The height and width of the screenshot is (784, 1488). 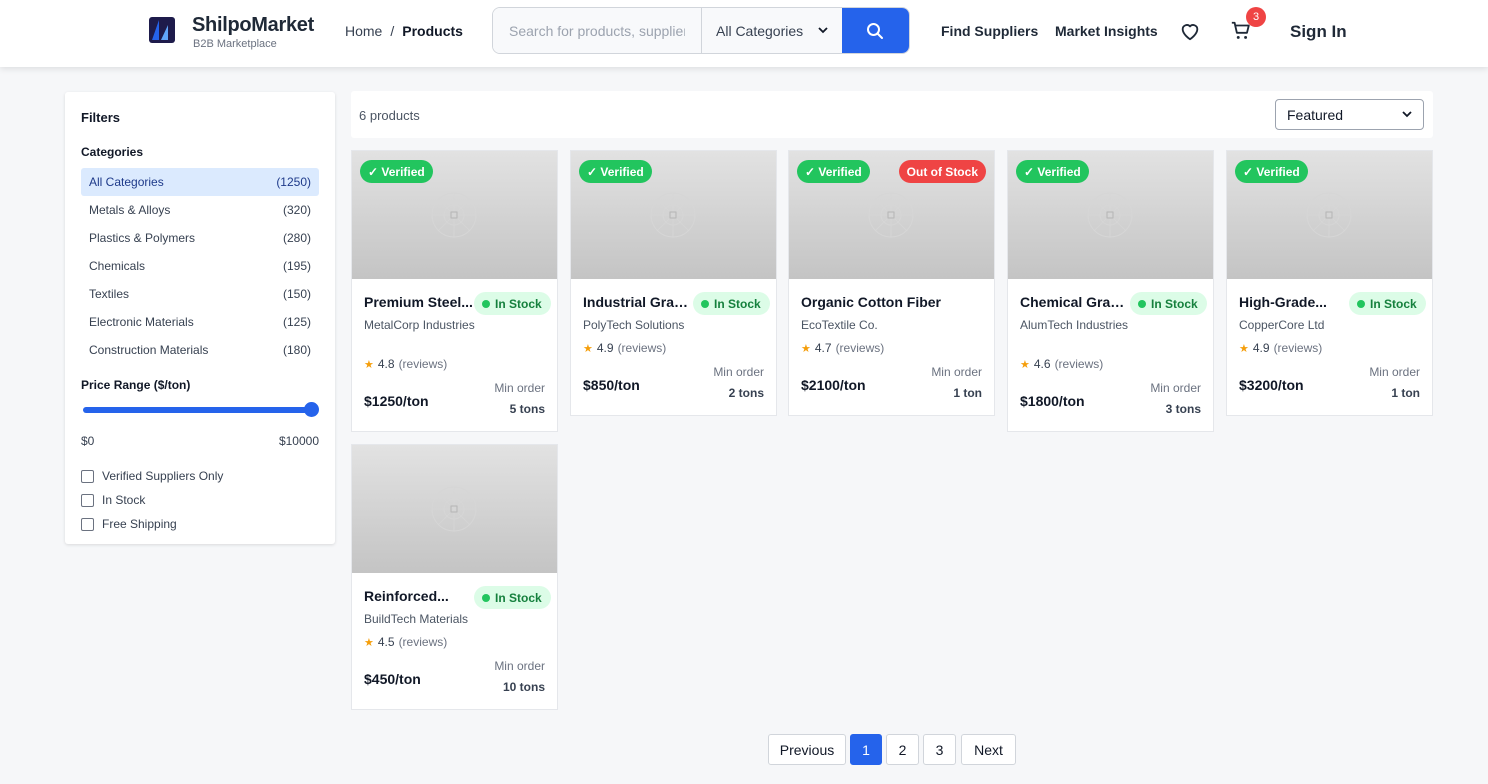 What do you see at coordinates (1256, 17) in the screenshot?
I see `cart-count-badge: 3` at bounding box center [1256, 17].